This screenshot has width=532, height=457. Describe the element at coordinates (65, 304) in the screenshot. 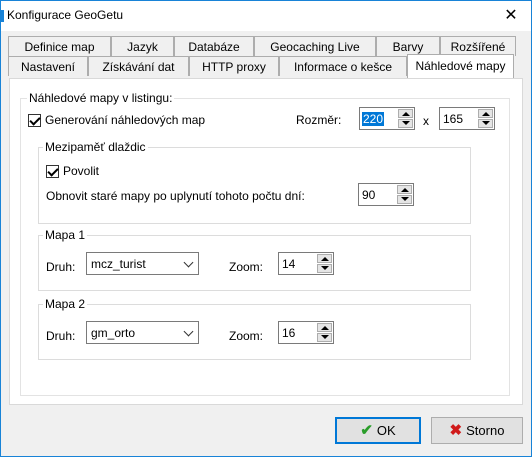

I see `map2-group-title: Mapa 2` at that location.